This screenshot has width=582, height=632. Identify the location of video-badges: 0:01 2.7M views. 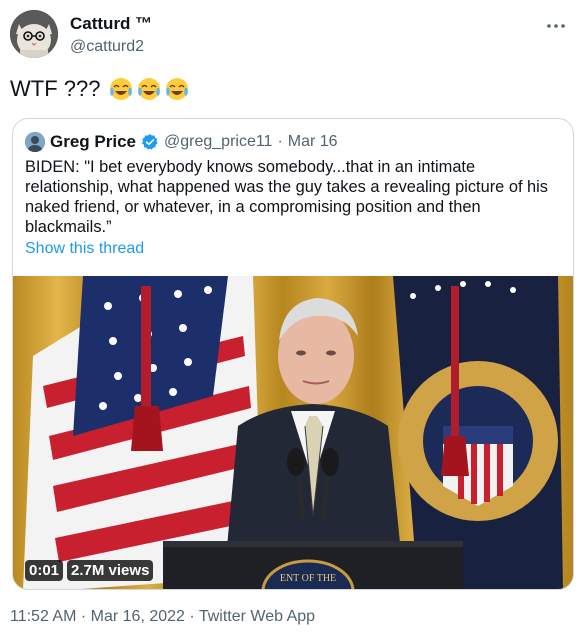
(89, 570).